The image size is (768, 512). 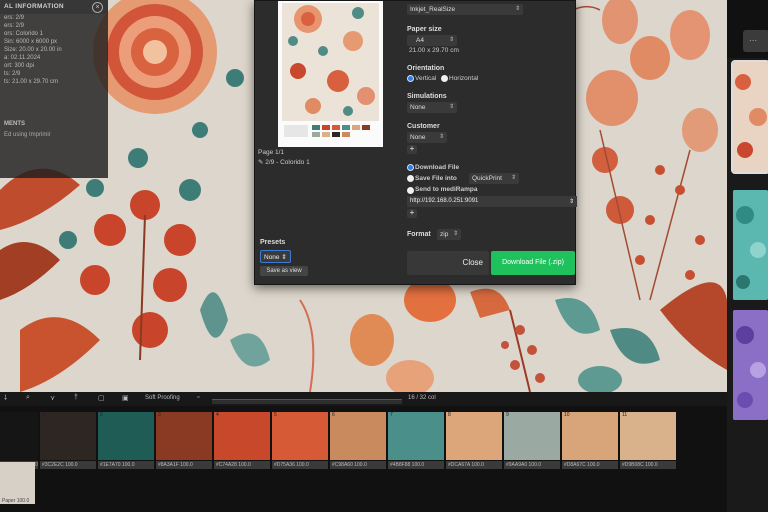 I want to click on swatch-label: #C74A28 100.0, so click(x=242, y=465).